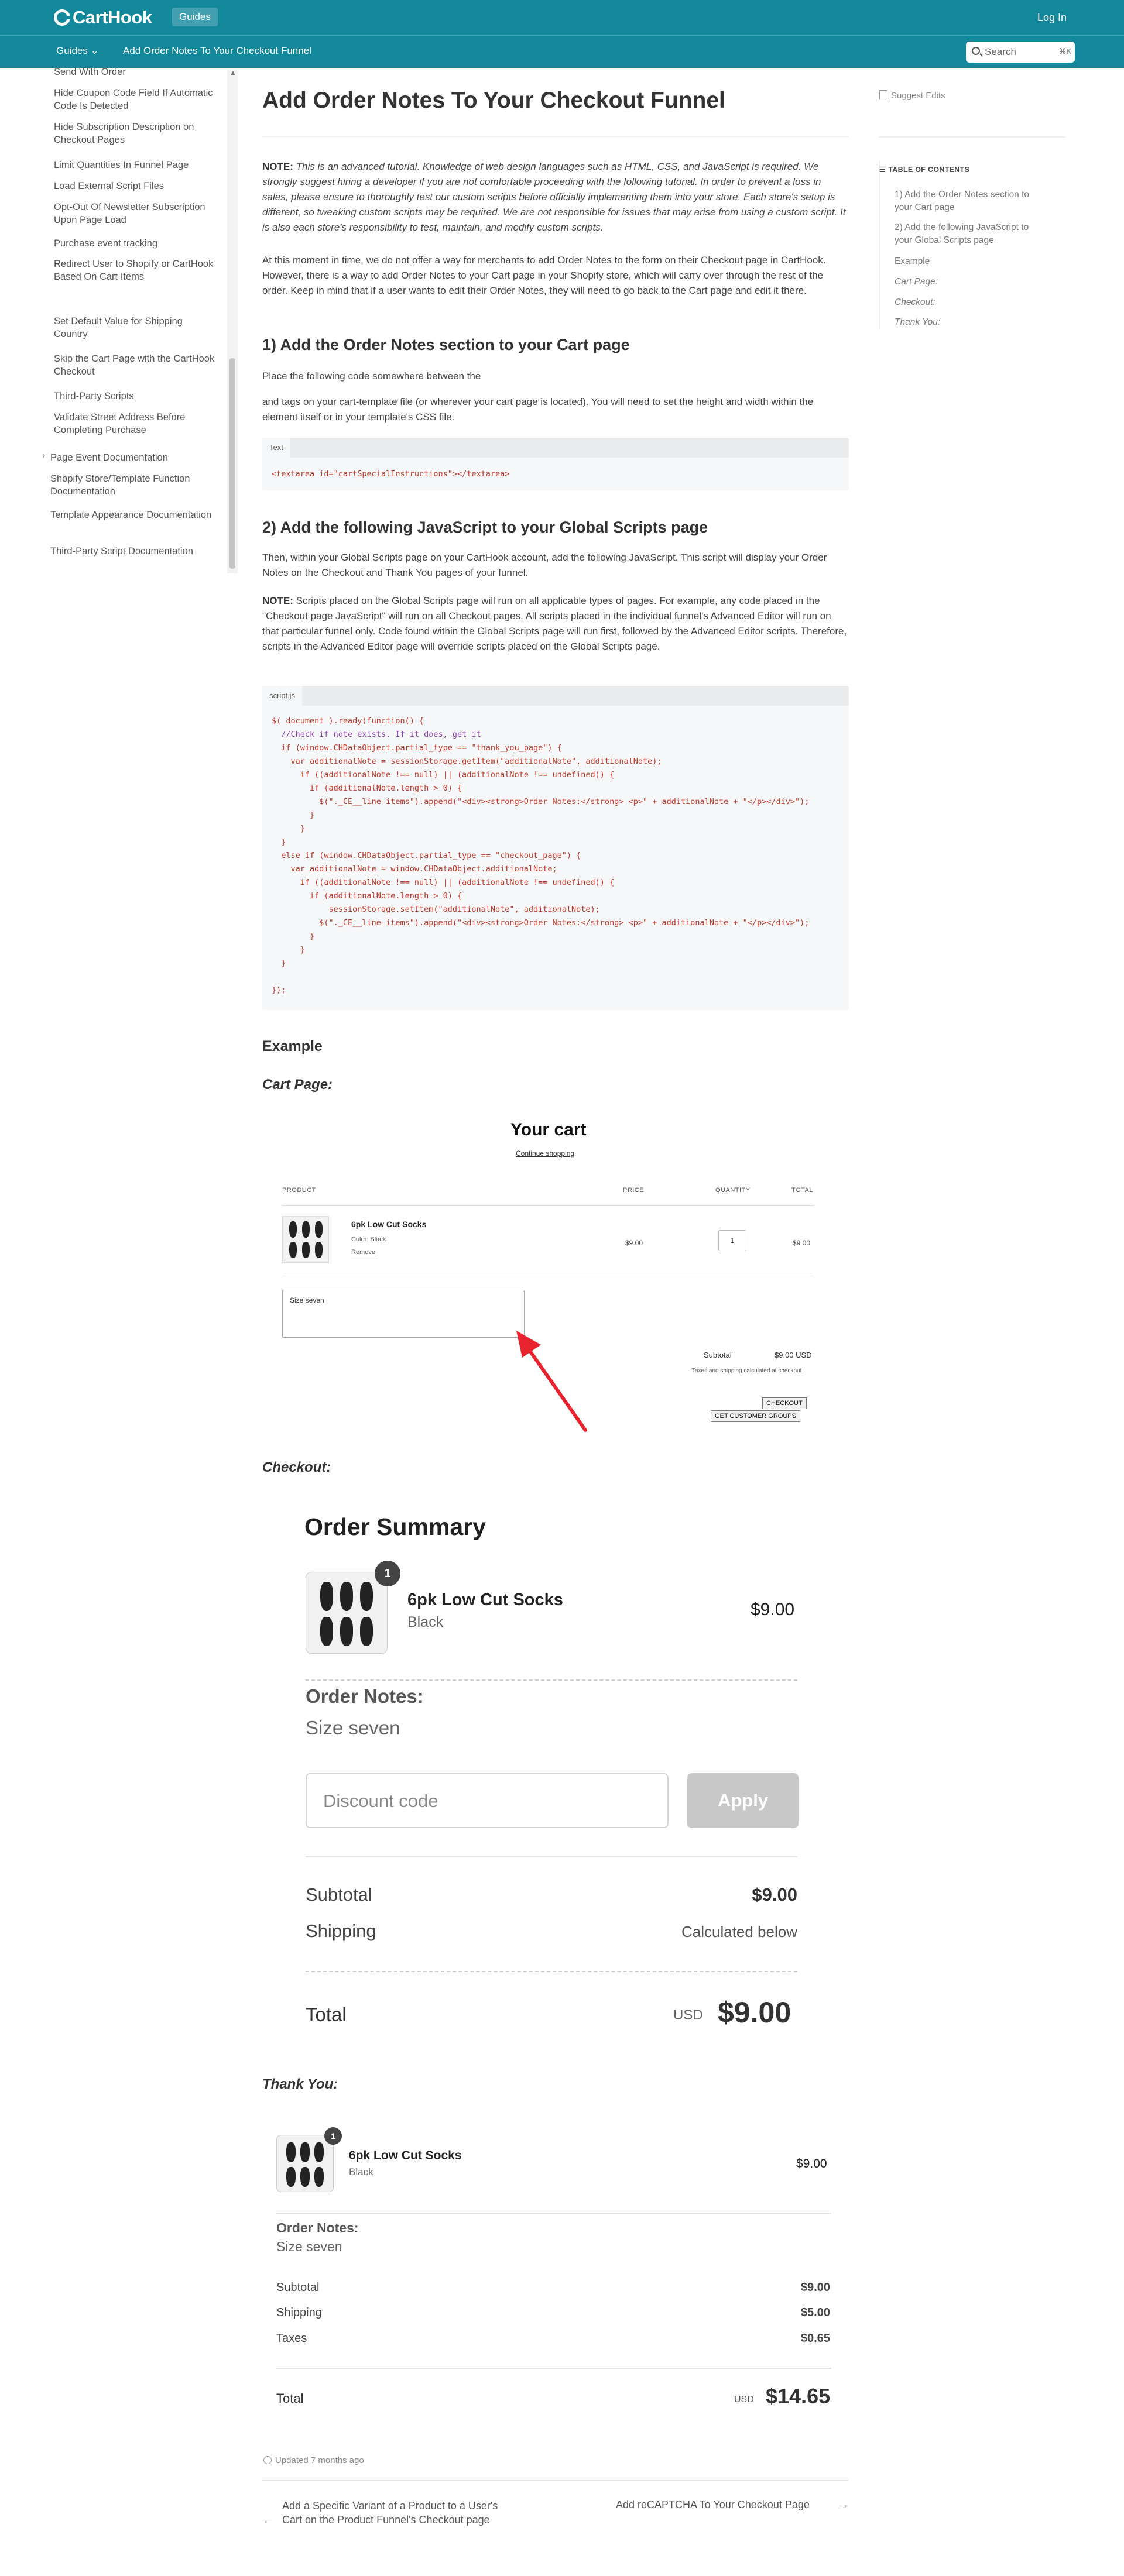 This screenshot has width=1124, height=2576. What do you see at coordinates (348, 721) in the screenshot?
I see `code-line: $( document ).ready(function() {` at bounding box center [348, 721].